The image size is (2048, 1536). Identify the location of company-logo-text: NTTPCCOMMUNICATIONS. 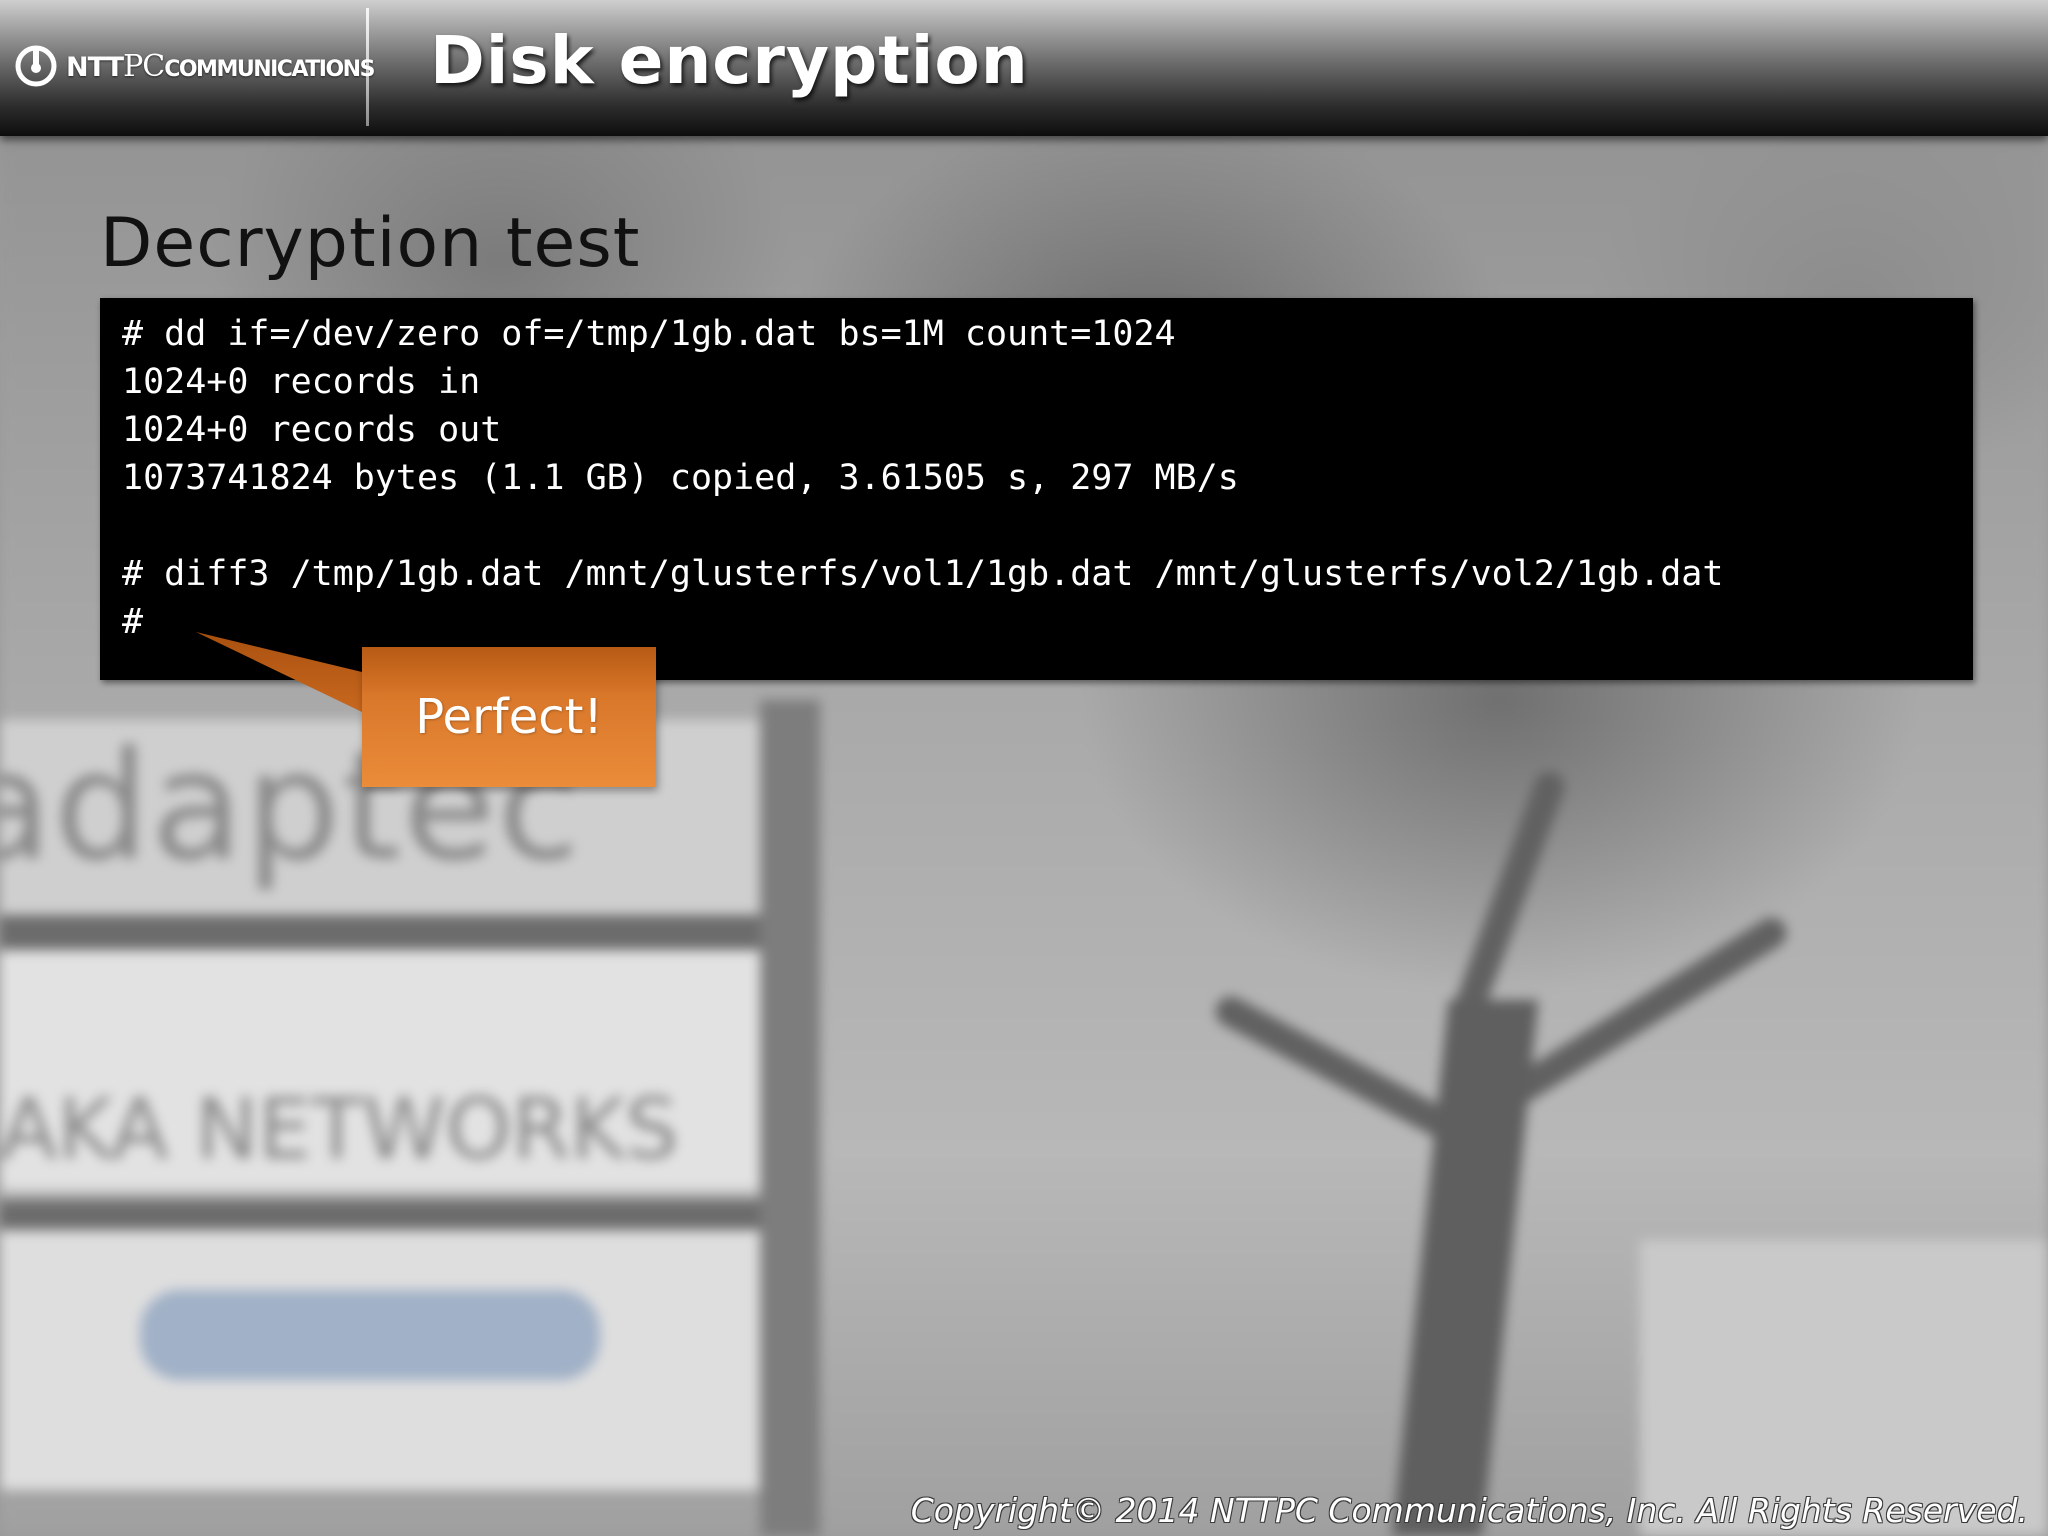
(220, 66).